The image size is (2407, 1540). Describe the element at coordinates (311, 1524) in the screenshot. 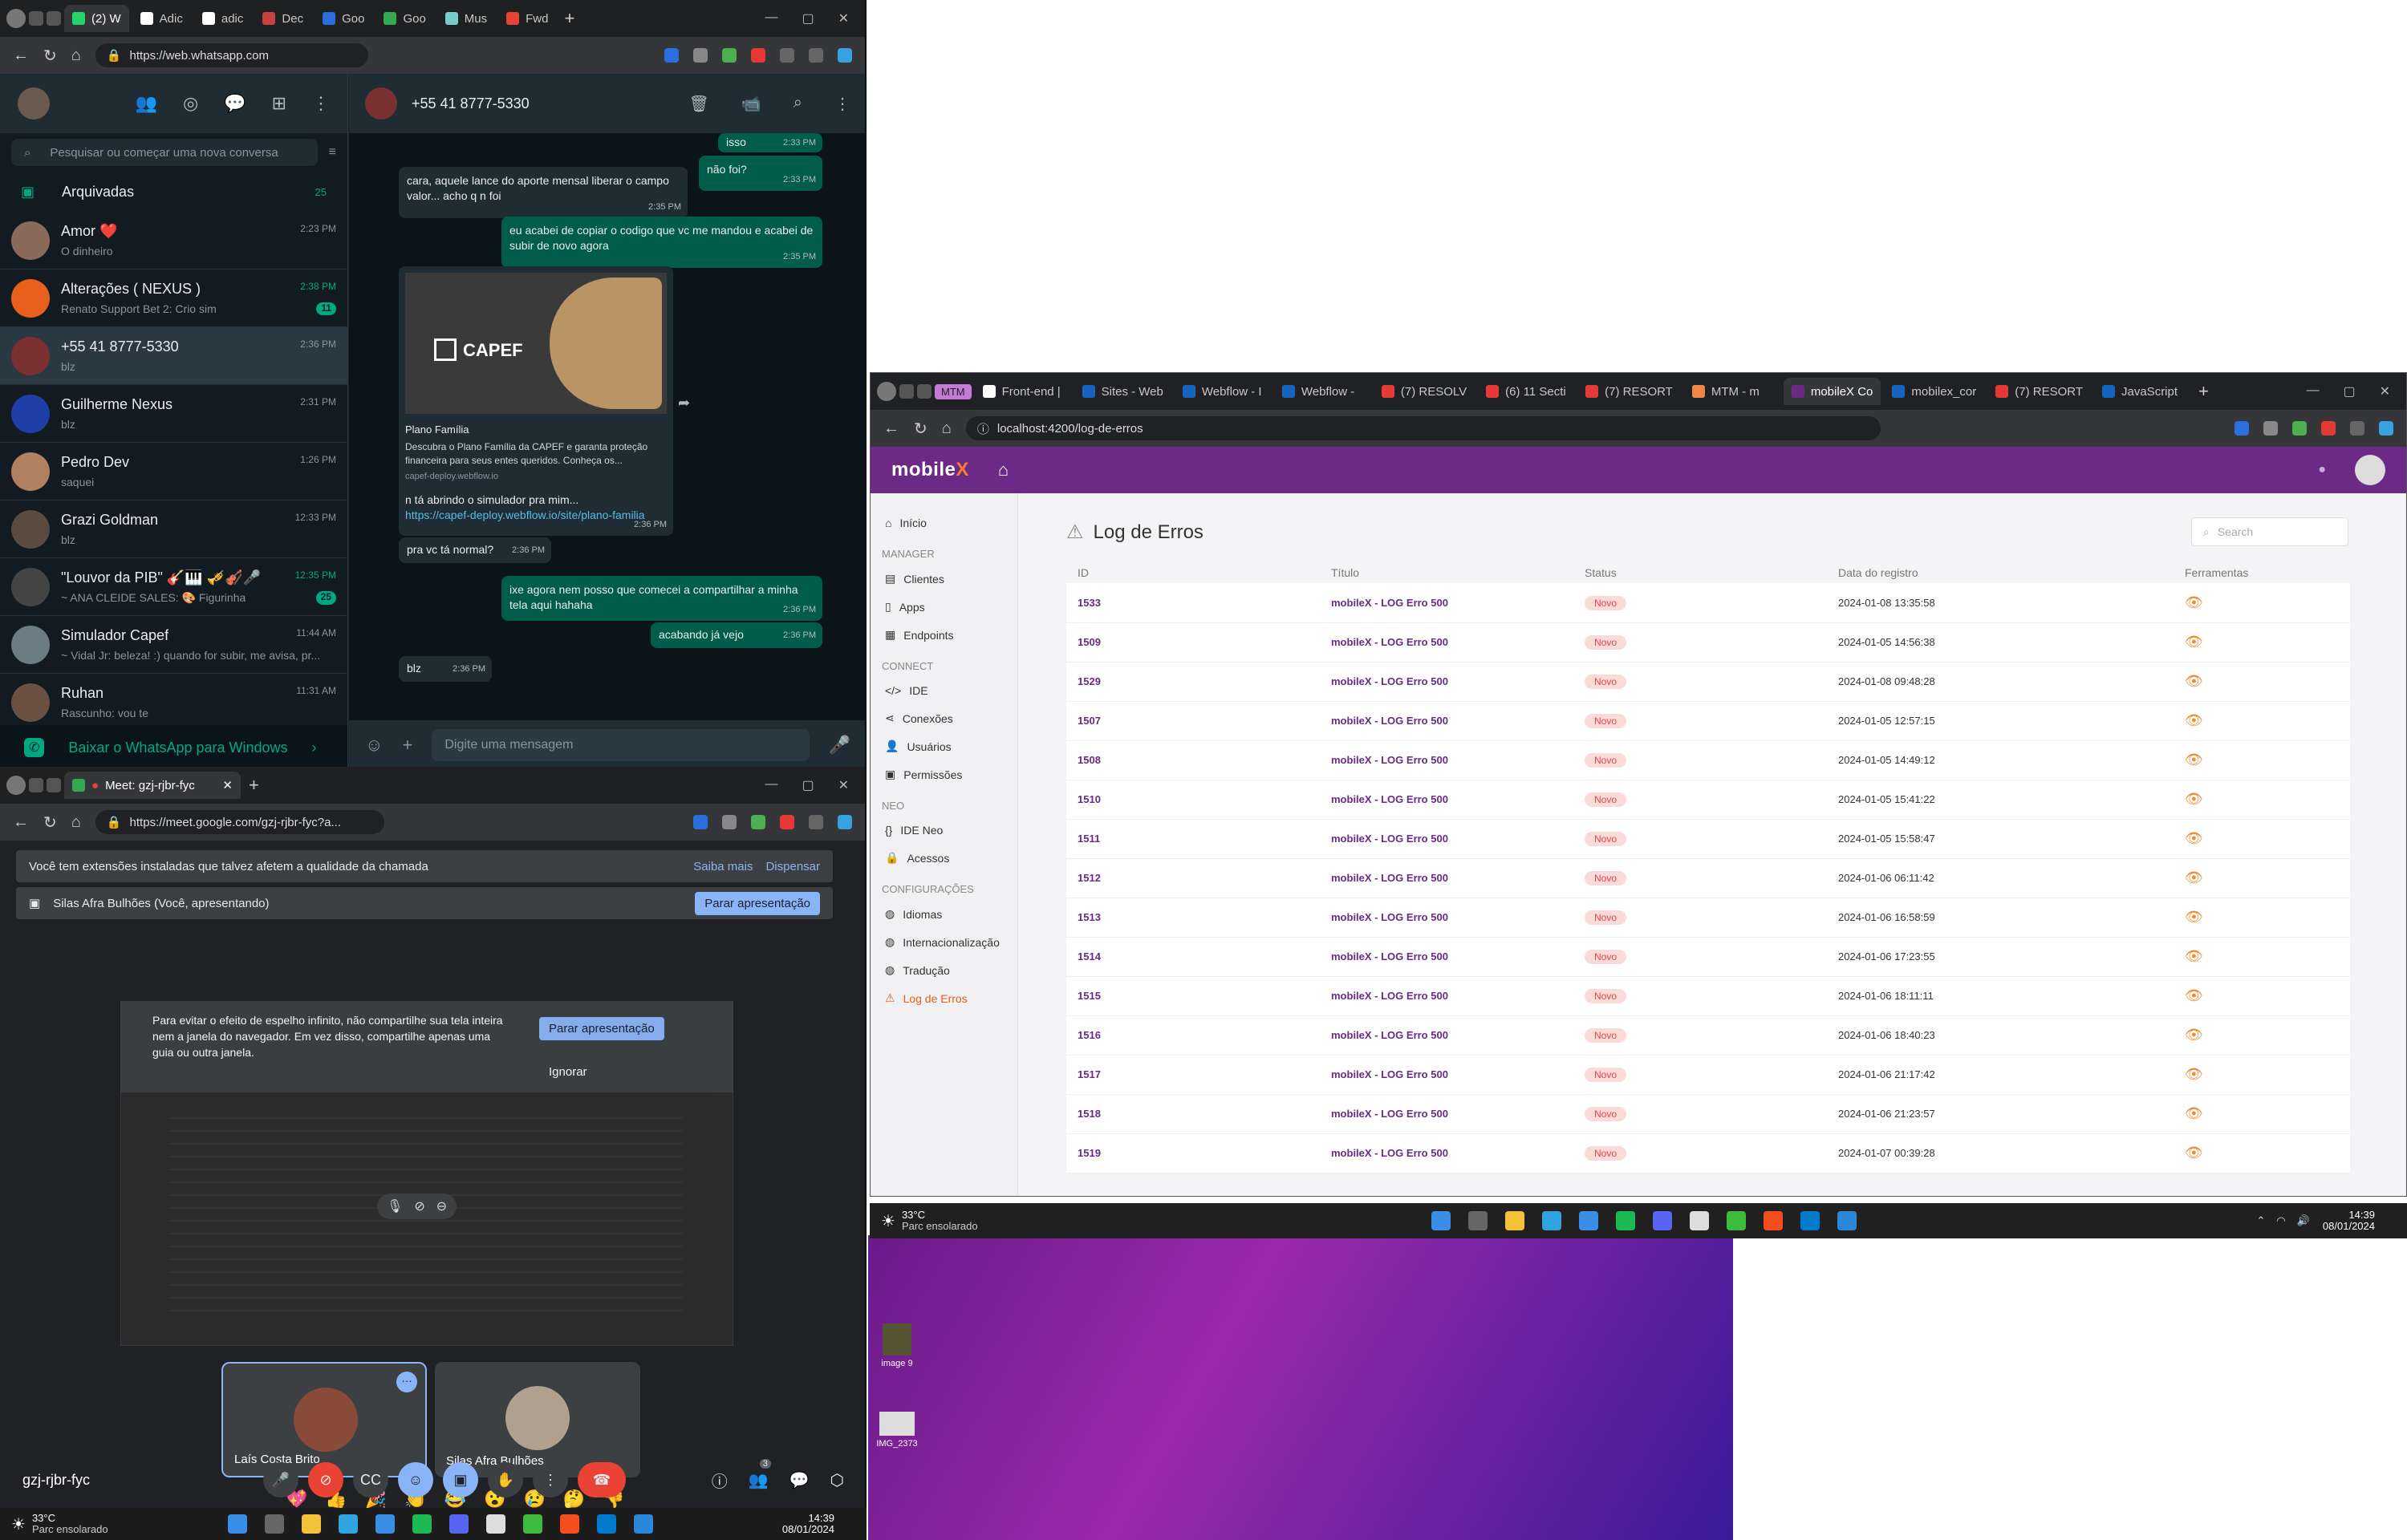

I see `explorer-icon` at that location.